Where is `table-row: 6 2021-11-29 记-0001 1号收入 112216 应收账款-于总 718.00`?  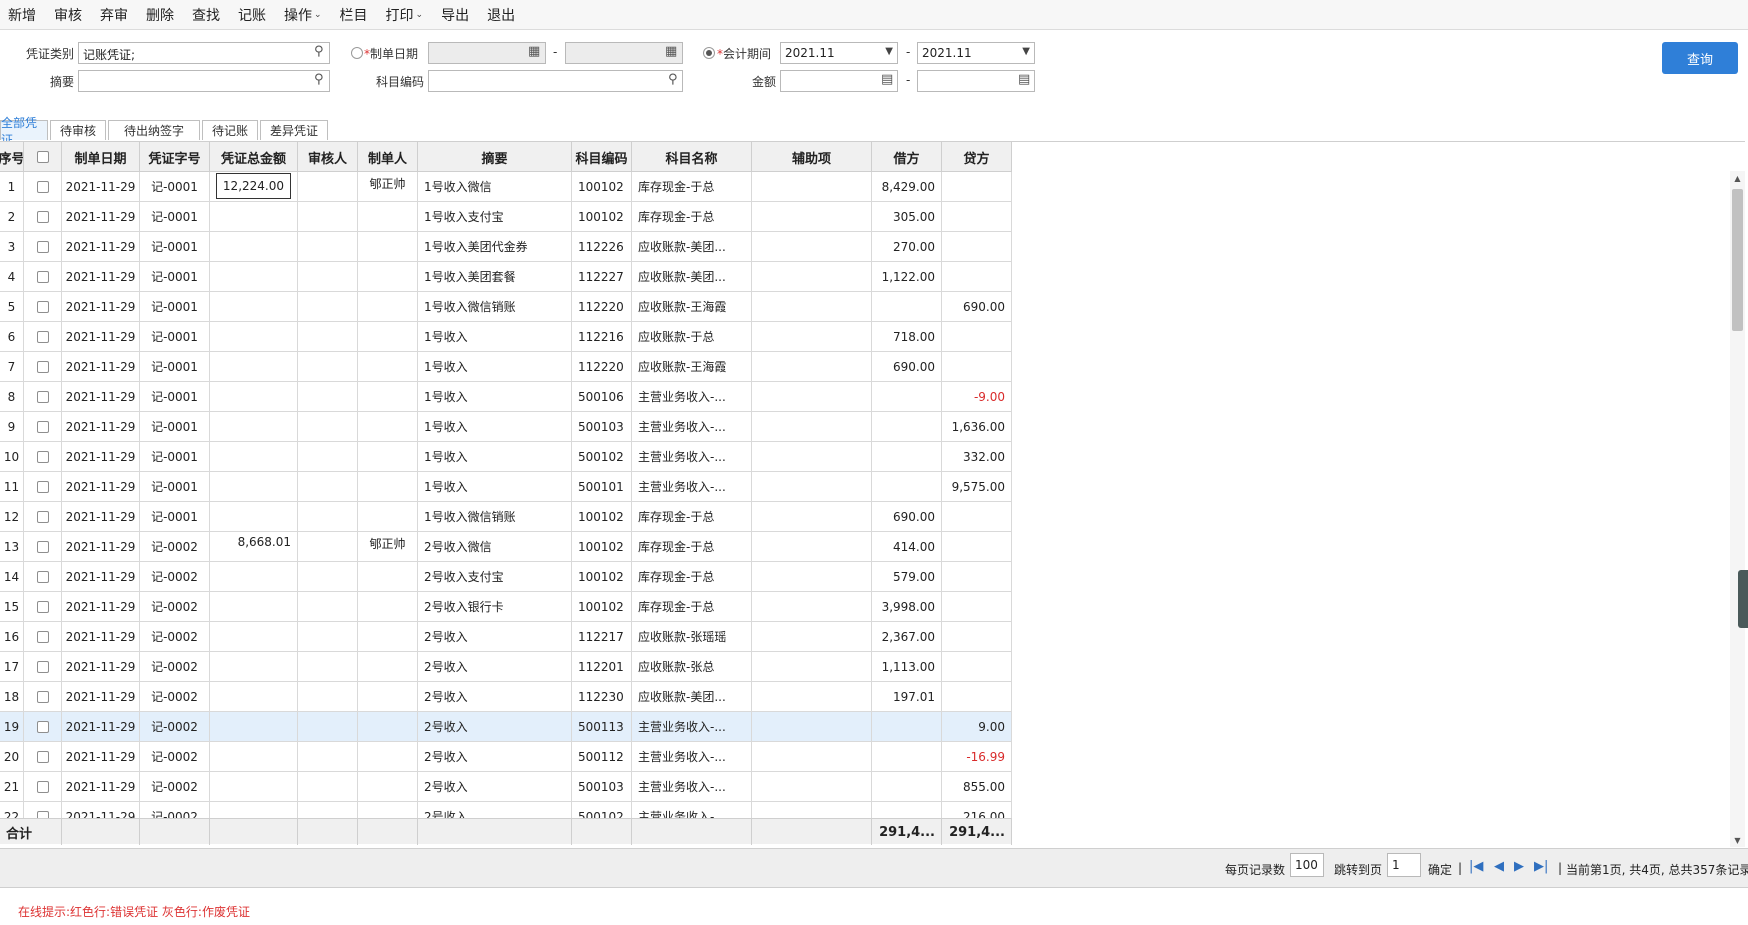 table-row: 6 2021-11-29 记-0001 1号收入 112216 应收账款-于总 718.00 is located at coordinates (506, 337).